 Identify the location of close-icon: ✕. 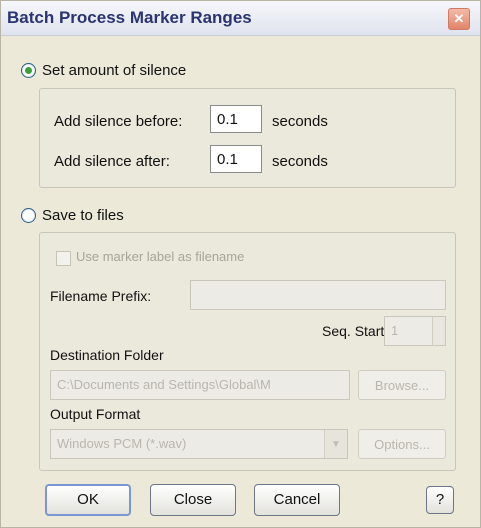
(459, 18).